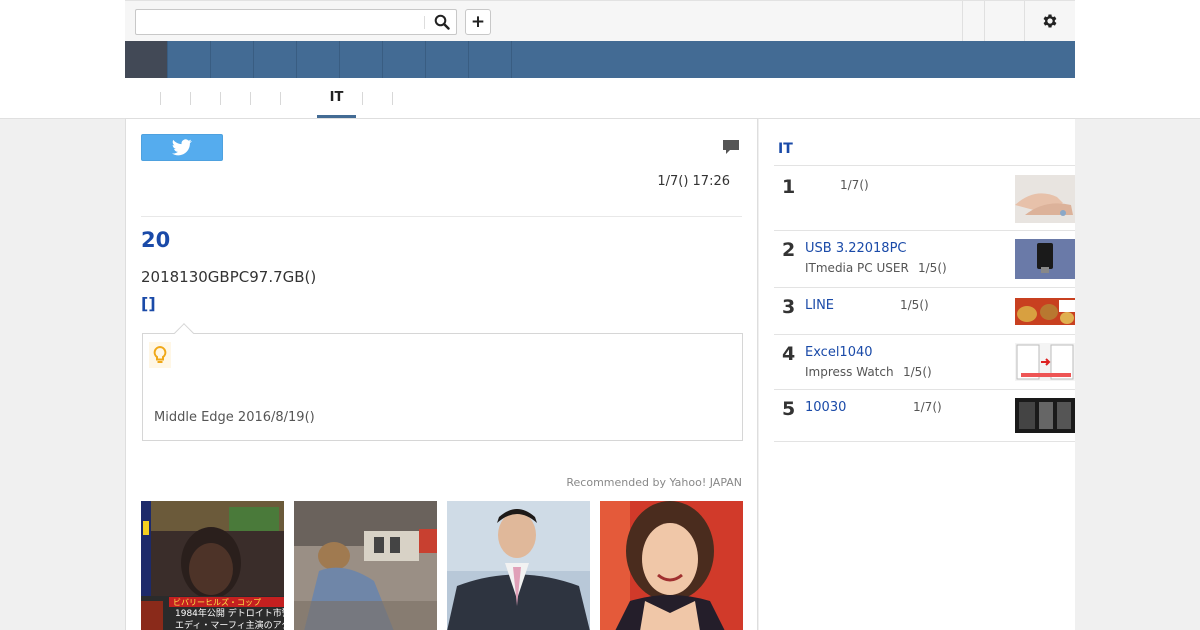 The image size is (1200, 630). What do you see at coordinates (924, 441) in the screenshot?
I see `ranking-bottom-divider` at bounding box center [924, 441].